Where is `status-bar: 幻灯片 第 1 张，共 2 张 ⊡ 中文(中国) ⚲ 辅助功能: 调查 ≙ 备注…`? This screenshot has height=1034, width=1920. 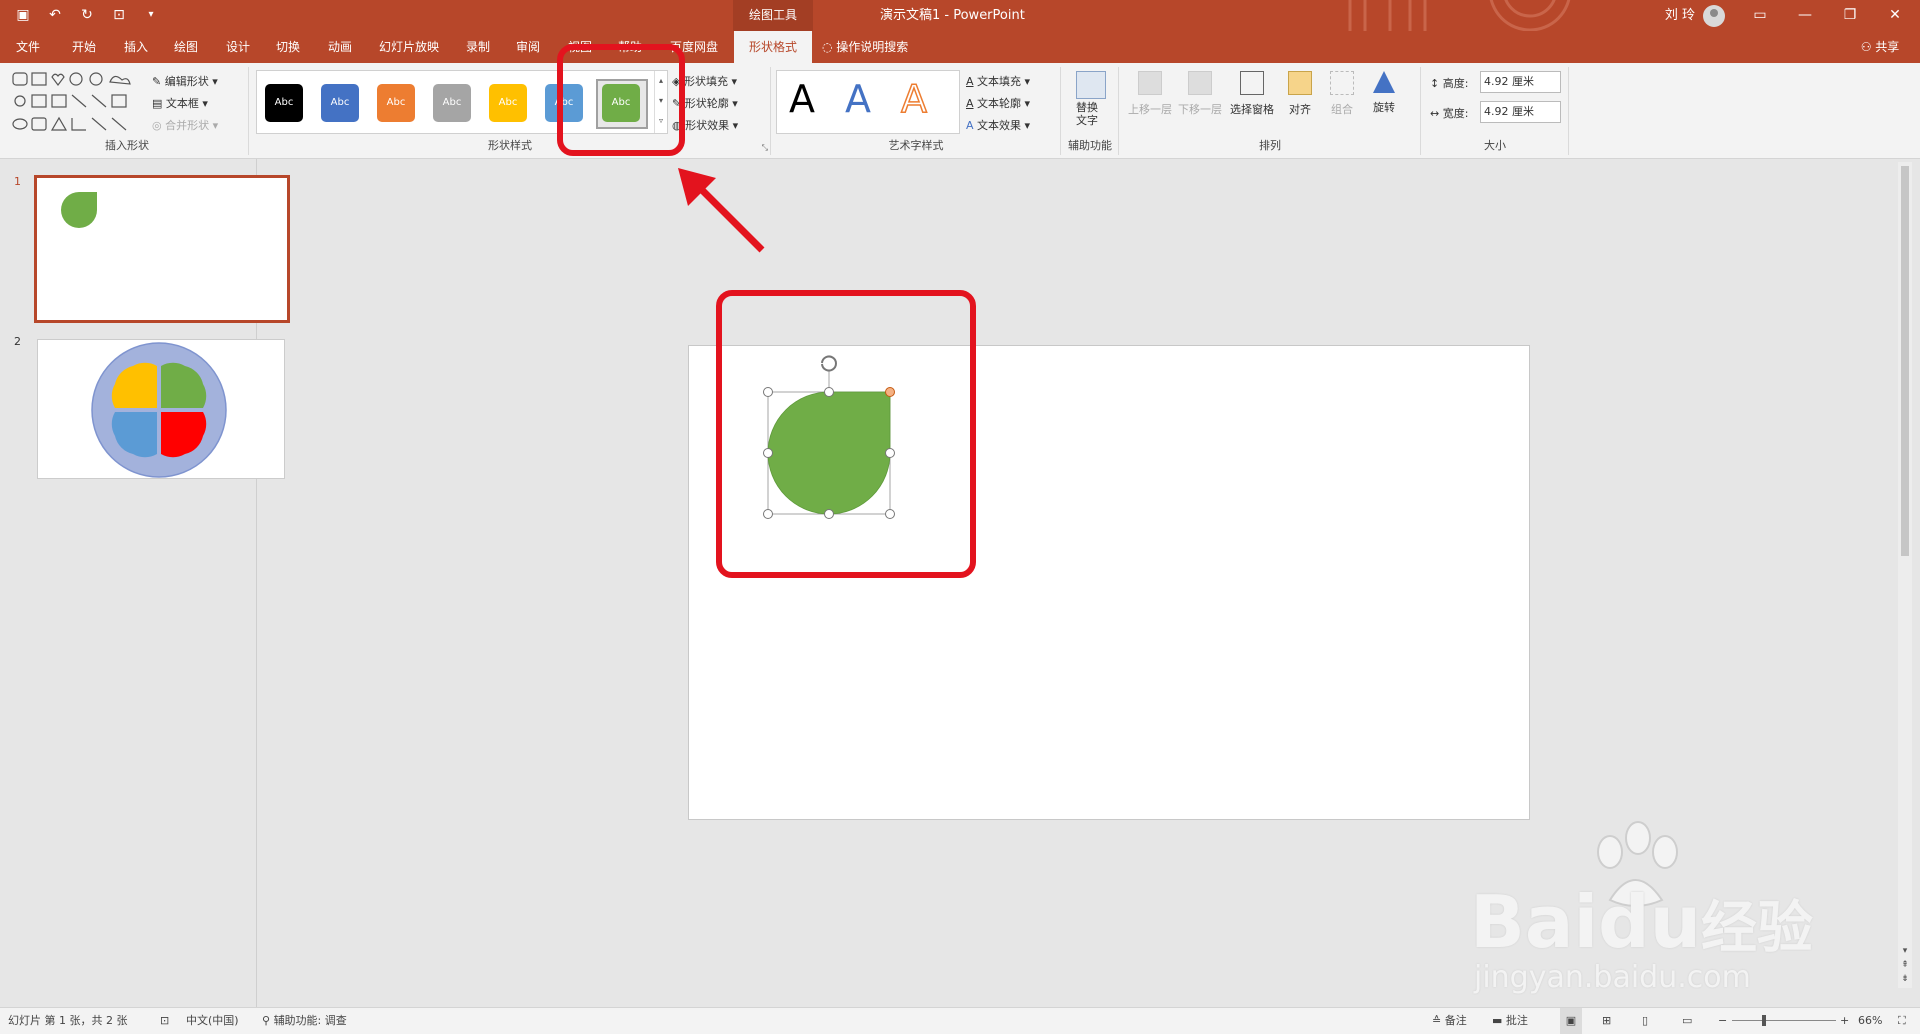 status-bar: 幻灯片 第 1 张，共 2 张 ⊡ 中文(中国) ⚲ 辅助功能: 调查 ≙ 备注… is located at coordinates (960, 1020).